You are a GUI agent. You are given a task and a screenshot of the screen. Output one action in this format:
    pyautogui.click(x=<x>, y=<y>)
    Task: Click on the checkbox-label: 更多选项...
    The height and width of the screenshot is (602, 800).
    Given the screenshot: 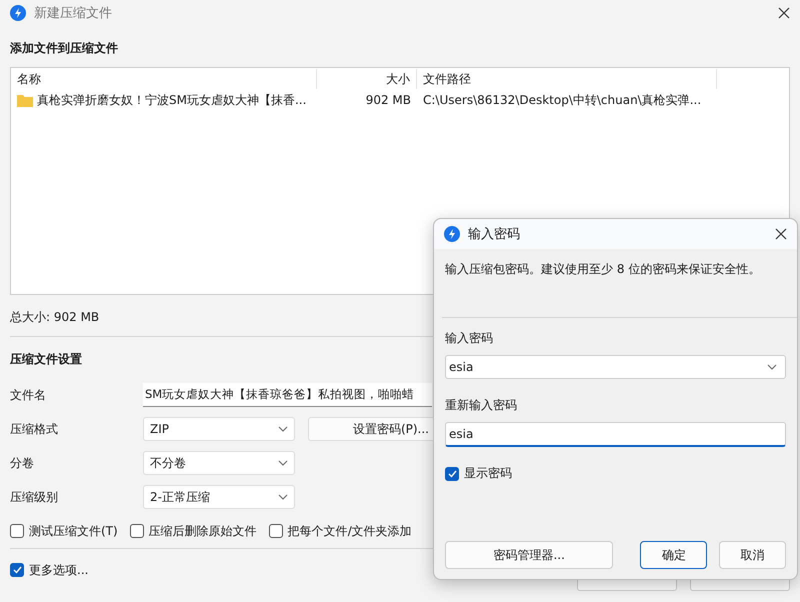 What is the action you would take?
    pyautogui.click(x=58, y=570)
    